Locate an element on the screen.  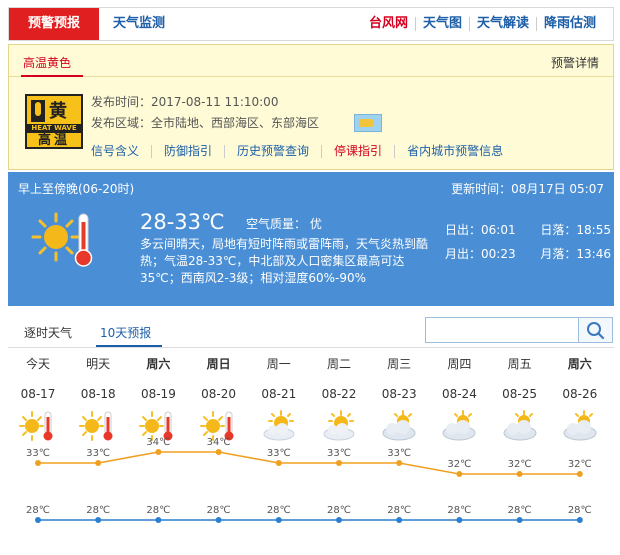
forecast-date: 08-18 is located at coordinates (98, 394).